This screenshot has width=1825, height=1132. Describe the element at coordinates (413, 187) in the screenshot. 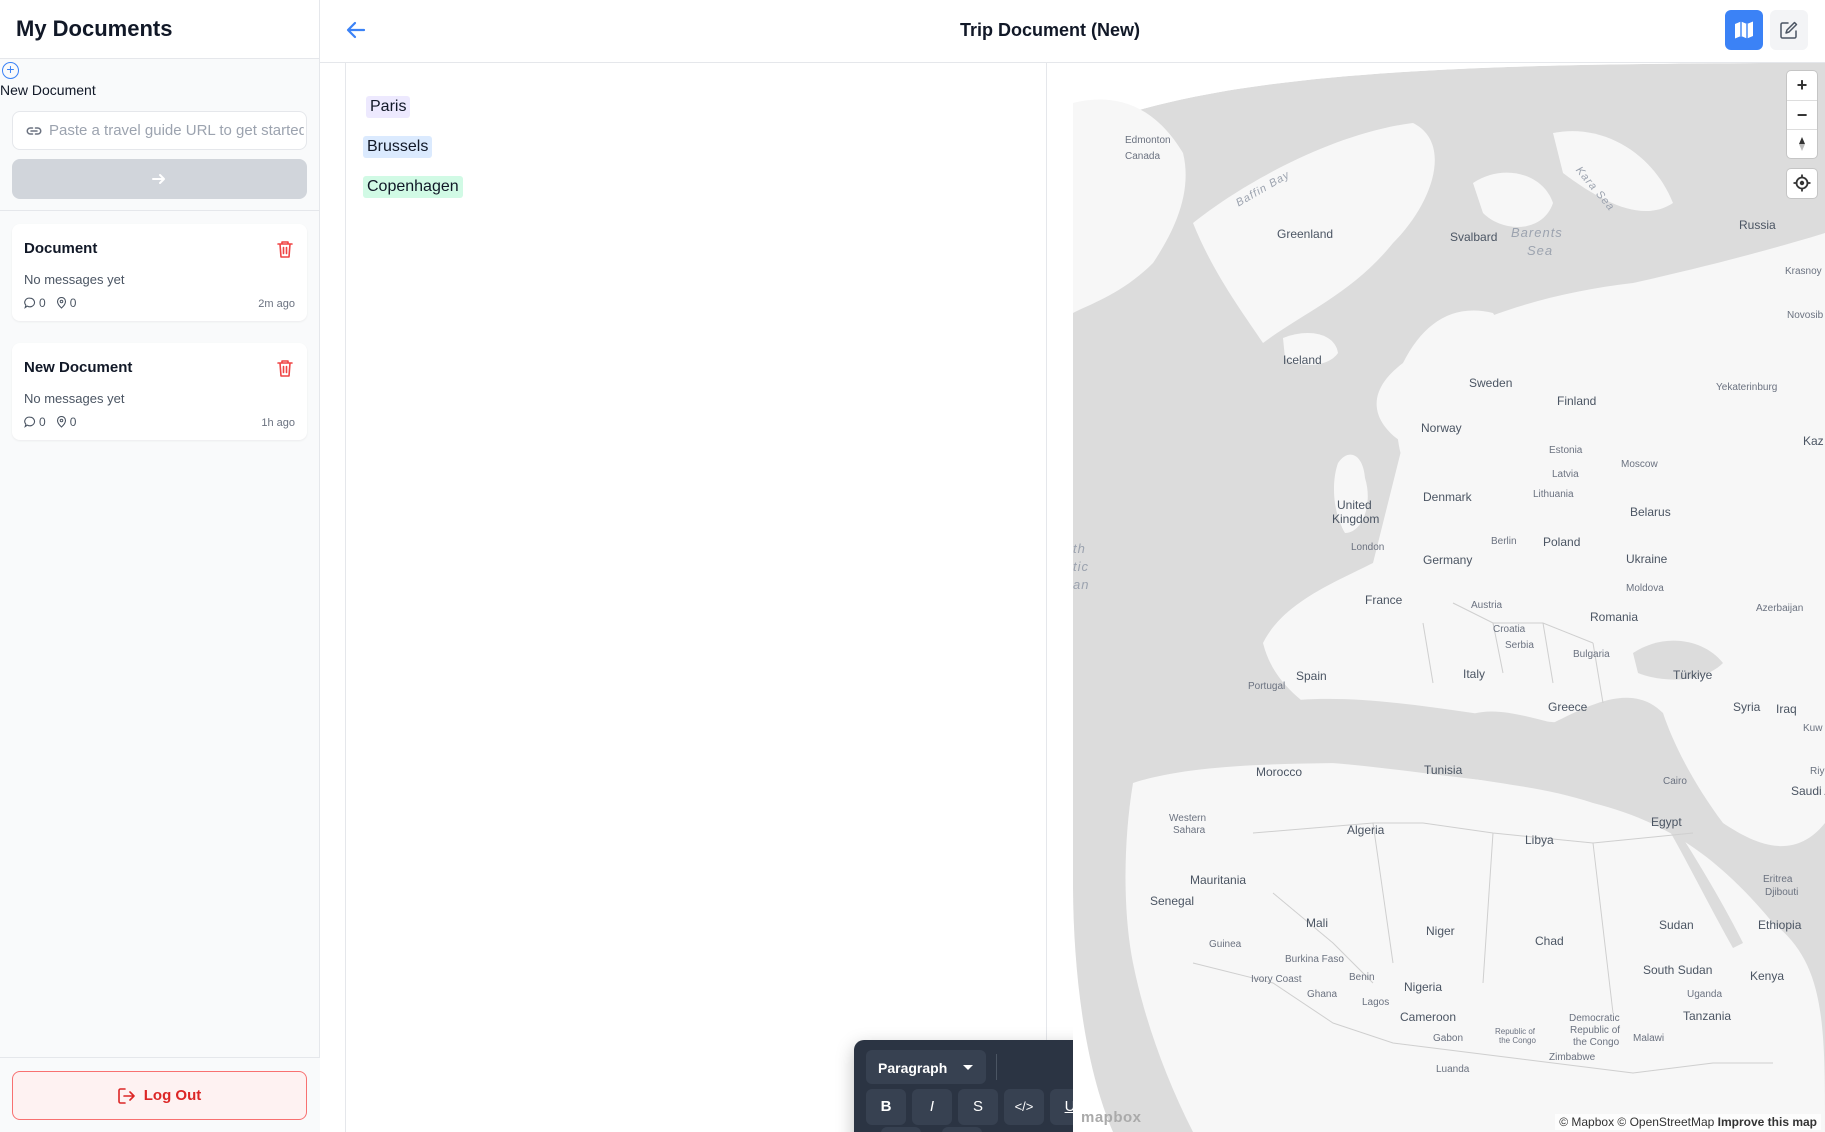

I see `place-tag-copenhagen: Copenhagen` at that location.